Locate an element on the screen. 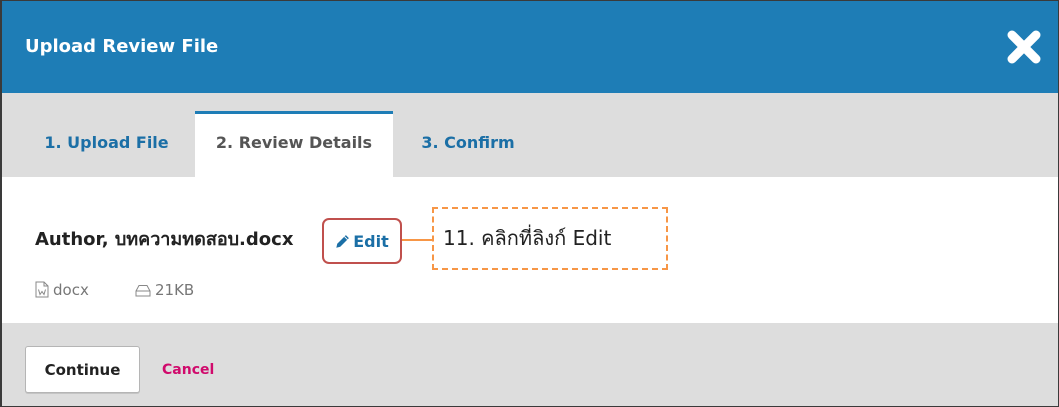 Image resolution: width=1059 pixels, height=407 pixels. tab-upload-file: 1. Upload File is located at coordinates (106, 144).